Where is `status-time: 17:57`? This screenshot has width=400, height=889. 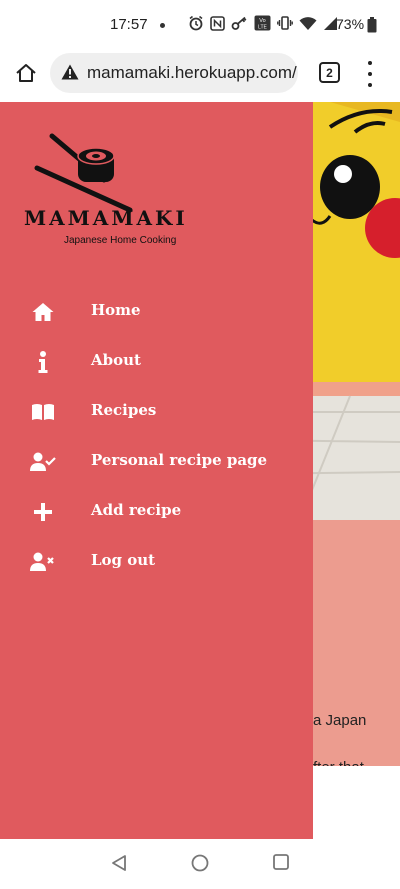
status-time: 17:57 is located at coordinates (129, 24).